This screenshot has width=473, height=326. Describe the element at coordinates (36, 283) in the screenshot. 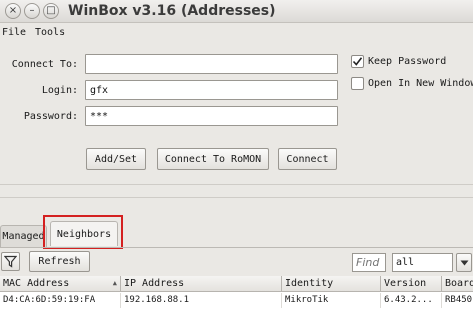

I see `column-header-label: MAC Address` at that location.